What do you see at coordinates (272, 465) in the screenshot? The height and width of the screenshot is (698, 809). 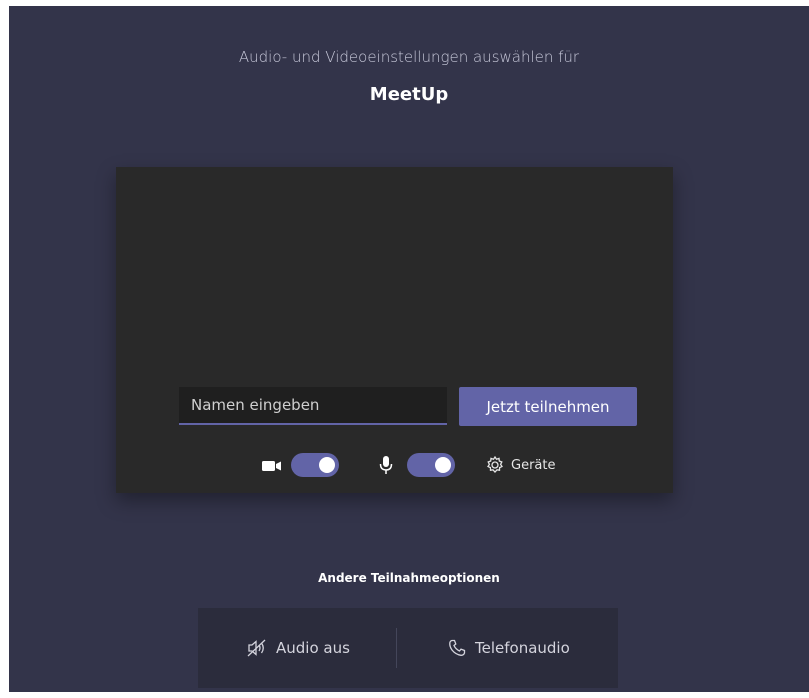 I see `camera-icon` at bounding box center [272, 465].